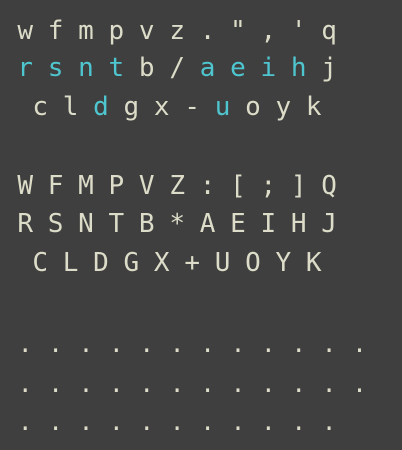  I want to click on upper-layer-key: T, so click(116, 224).